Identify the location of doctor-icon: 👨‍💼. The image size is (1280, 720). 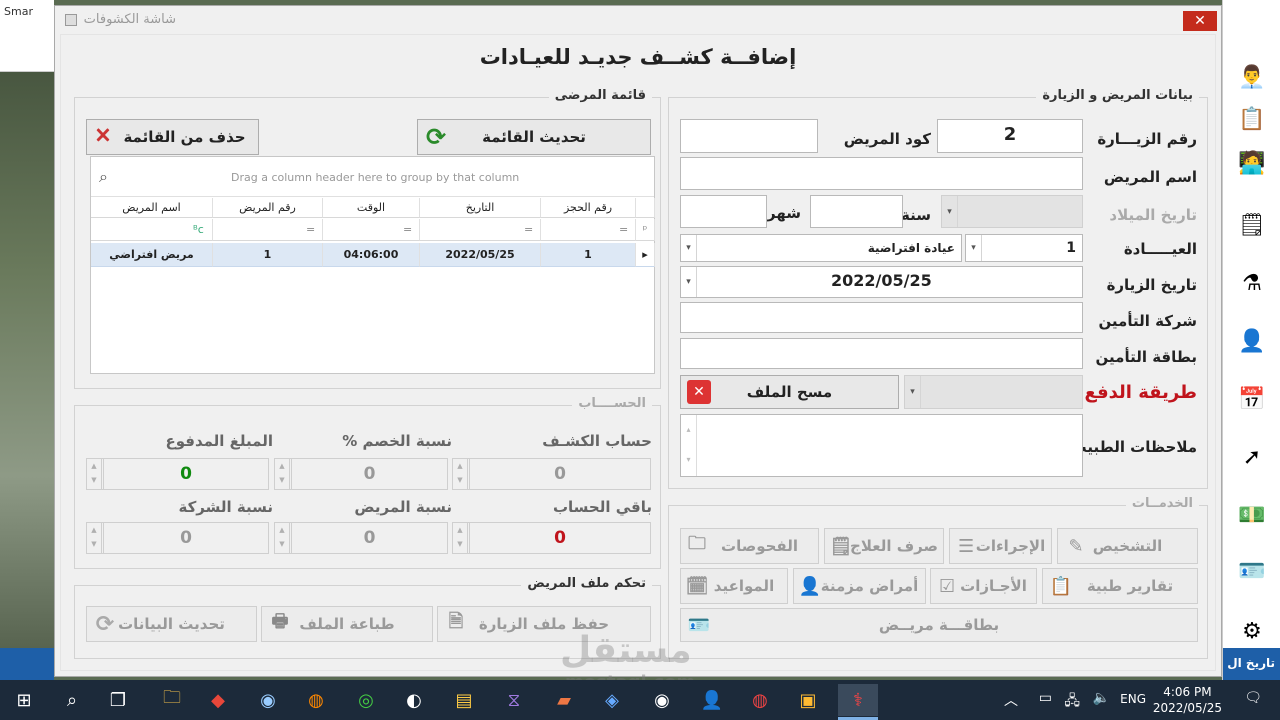
(1252, 77).